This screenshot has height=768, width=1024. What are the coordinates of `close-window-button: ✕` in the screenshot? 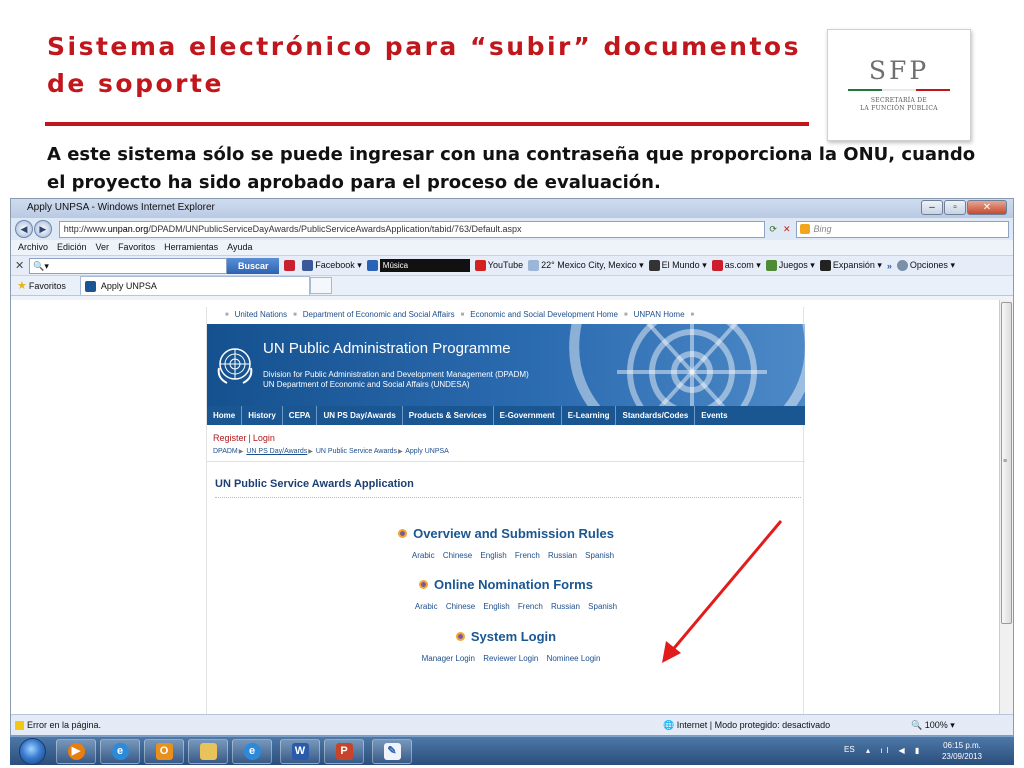 It's located at (987, 207).